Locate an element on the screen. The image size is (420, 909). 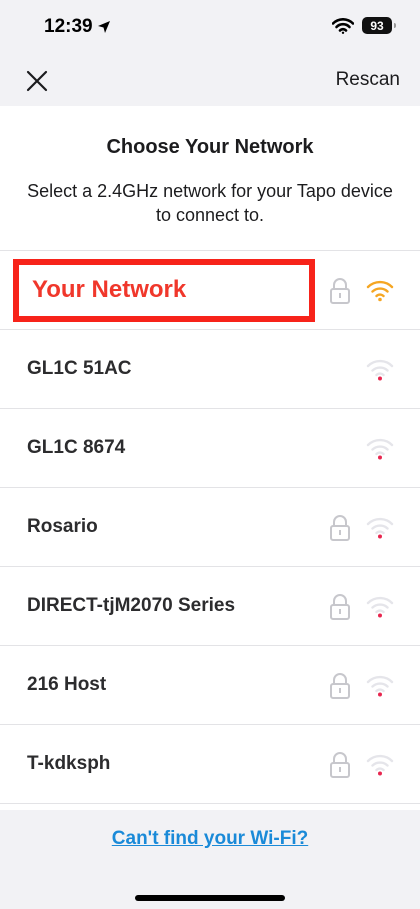
footer: Can't find your Wi-Fi? is located at coordinates (210, 859).